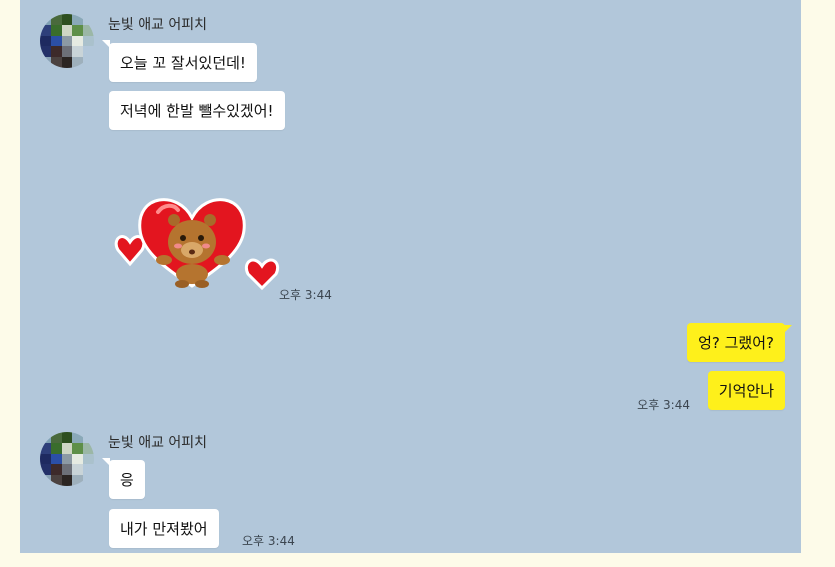  I want to click on incoming-message: 응, so click(127, 479).